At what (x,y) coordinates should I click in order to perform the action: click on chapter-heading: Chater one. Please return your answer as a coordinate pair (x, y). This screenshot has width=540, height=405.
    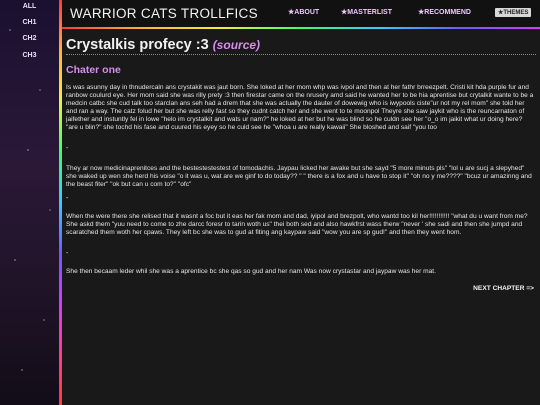
    Looking at the image, I should click on (93, 70).